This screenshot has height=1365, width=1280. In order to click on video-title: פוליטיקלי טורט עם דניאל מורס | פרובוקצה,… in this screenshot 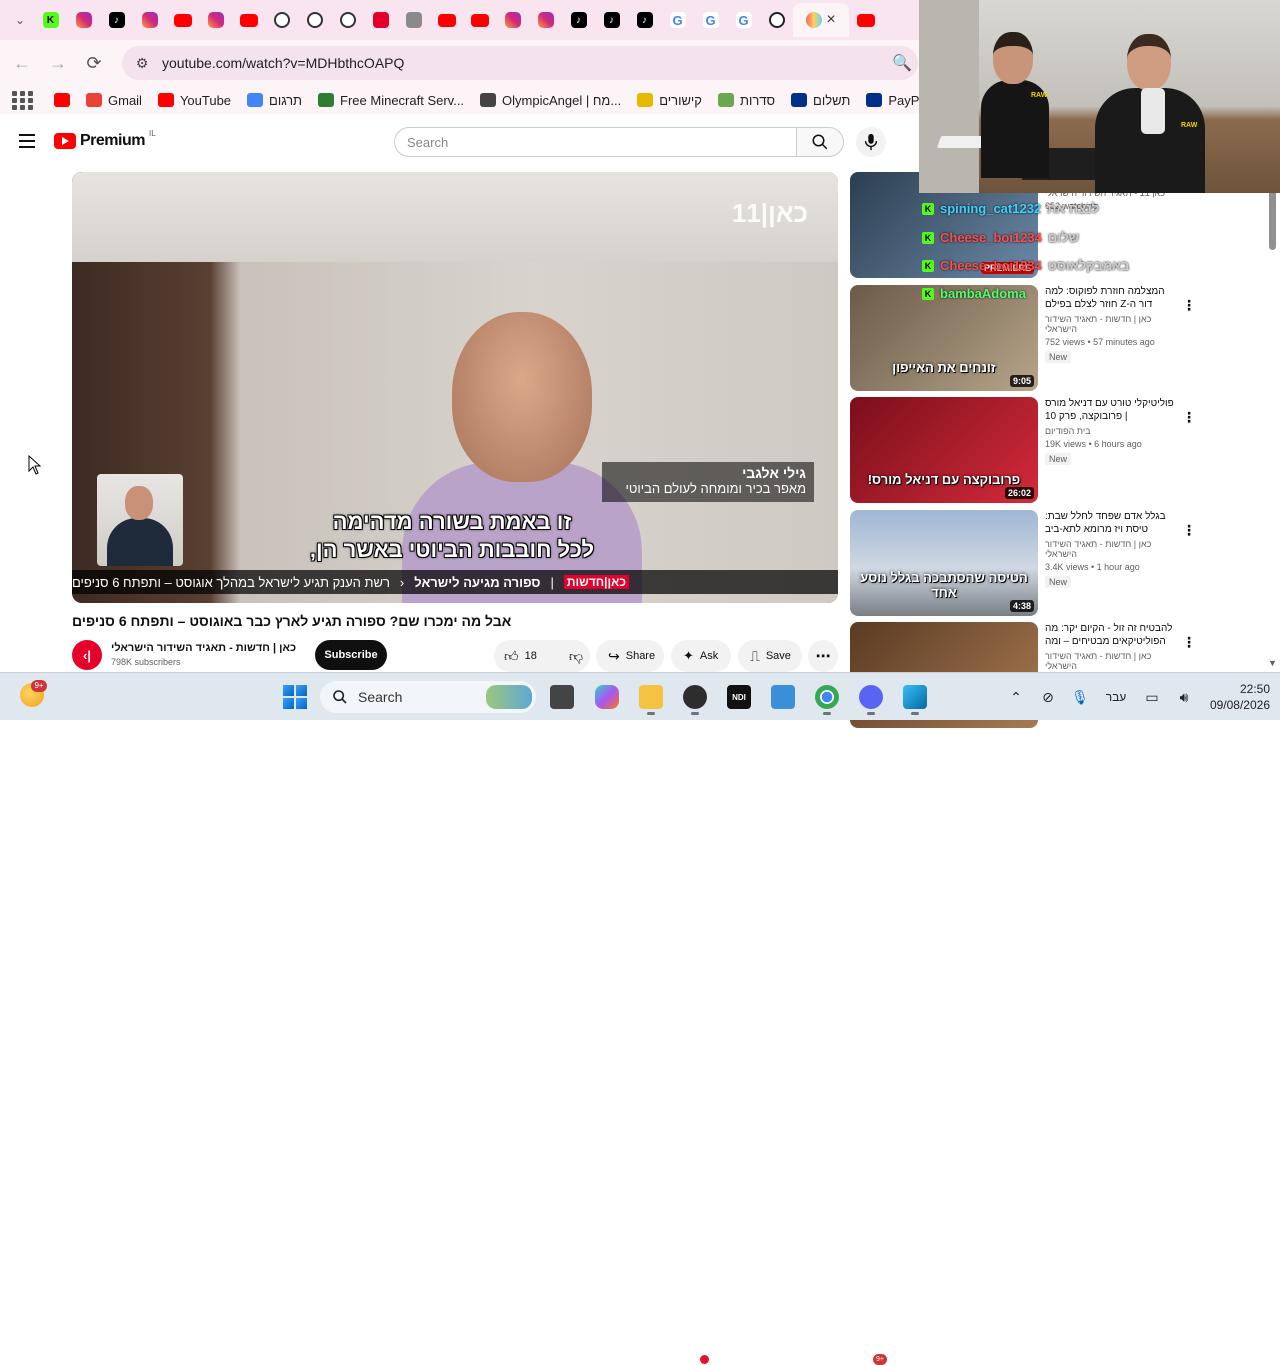, I will do `click(1111, 410)`.